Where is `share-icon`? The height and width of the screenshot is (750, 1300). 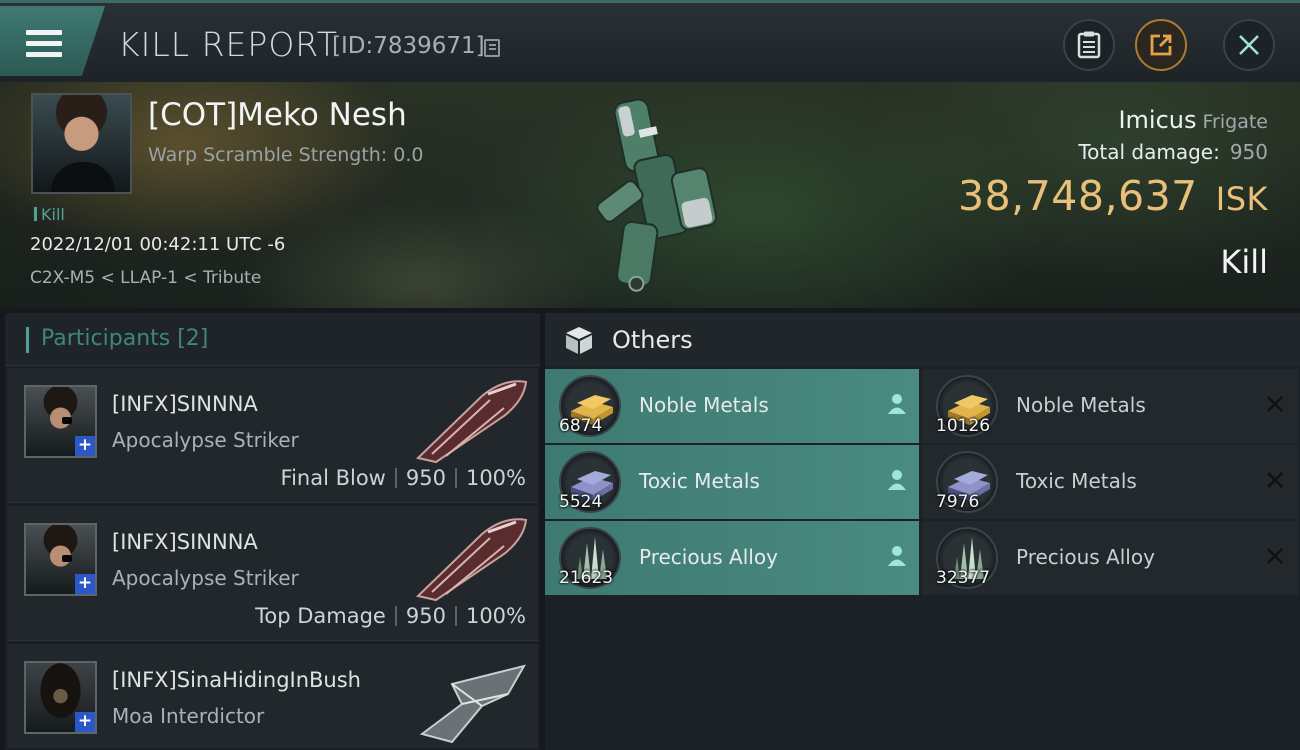
share-icon is located at coordinates (1161, 45).